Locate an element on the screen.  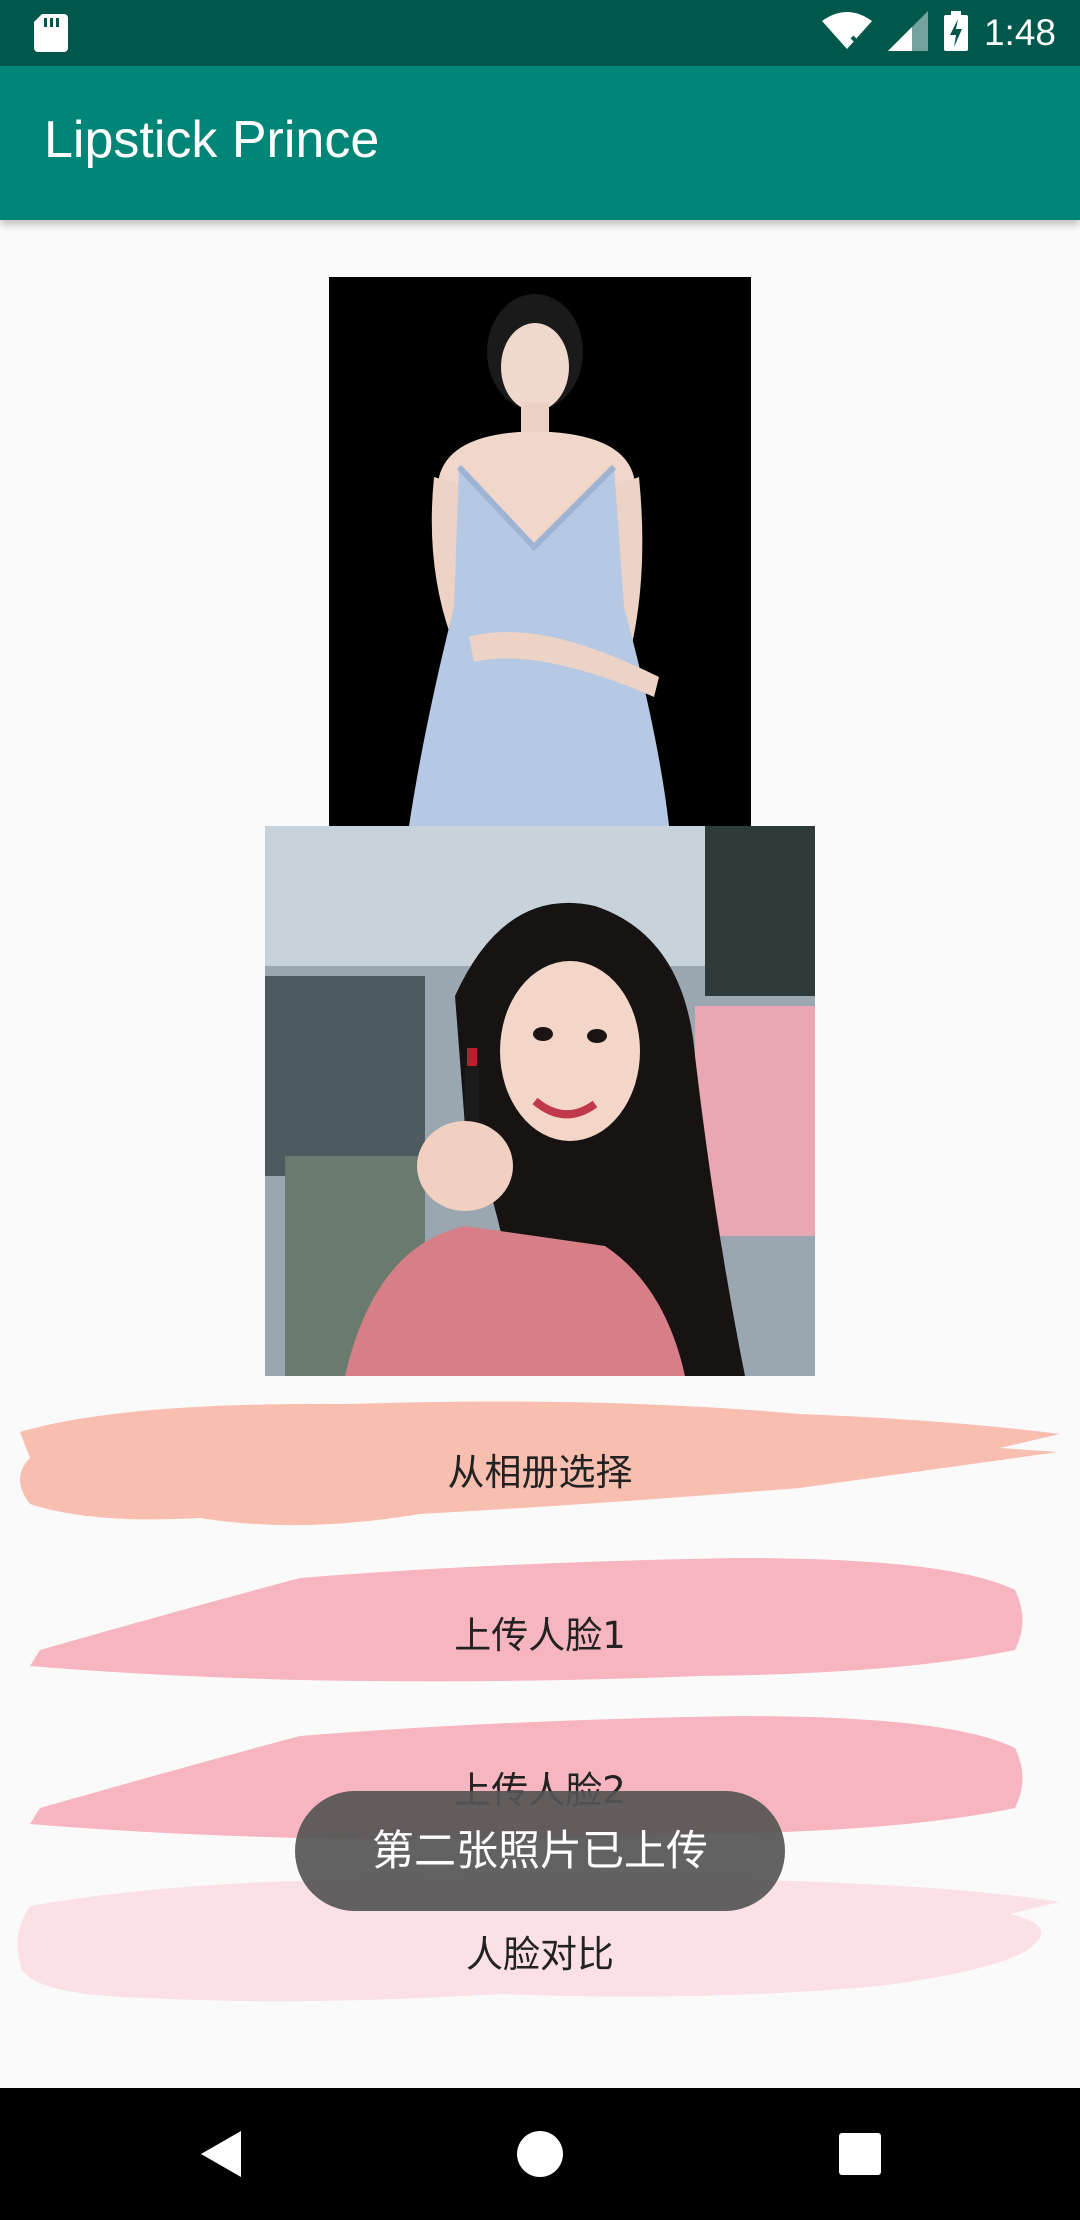
wifi-off-icon is located at coordinates (846, 33).